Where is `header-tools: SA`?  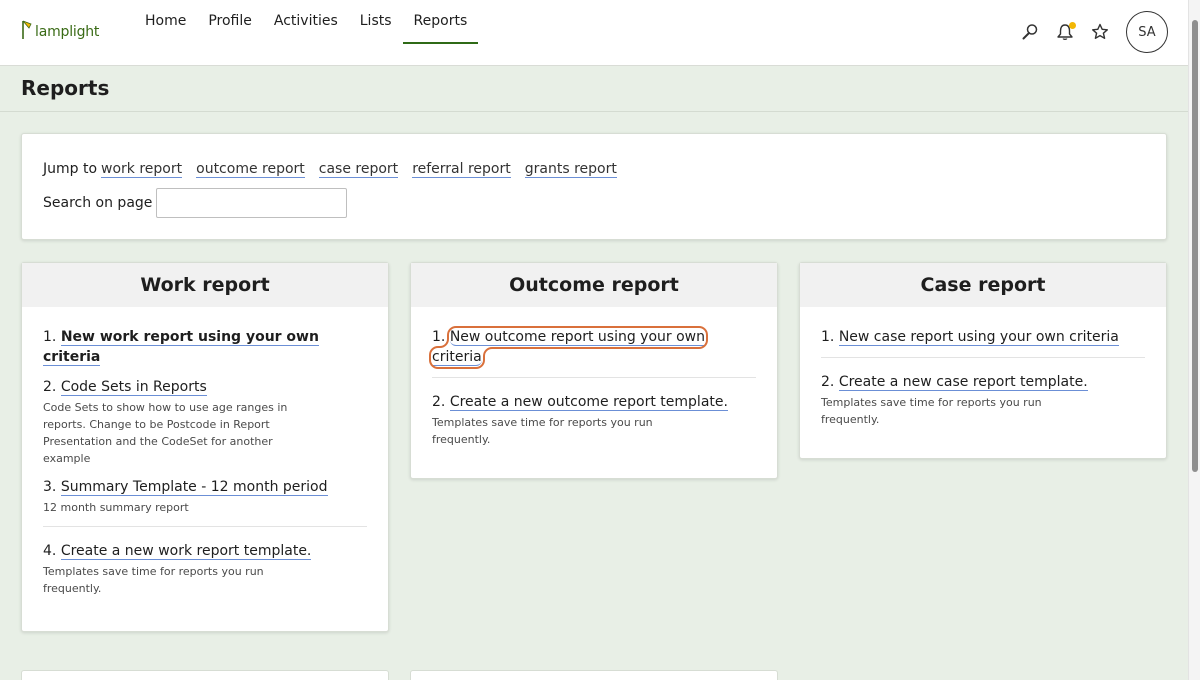 header-tools: SA is located at coordinates (1089, 32).